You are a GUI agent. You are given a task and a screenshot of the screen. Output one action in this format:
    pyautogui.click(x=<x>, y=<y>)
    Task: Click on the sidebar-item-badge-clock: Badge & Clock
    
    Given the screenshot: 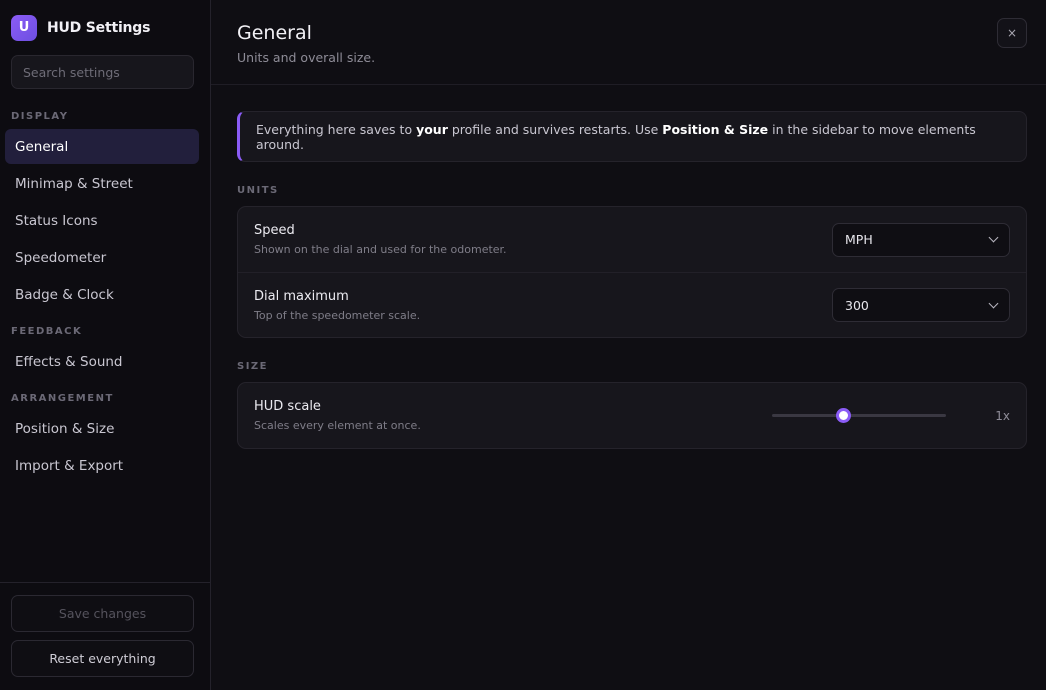 What is the action you would take?
    pyautogui.click(x=102, y=294)
    